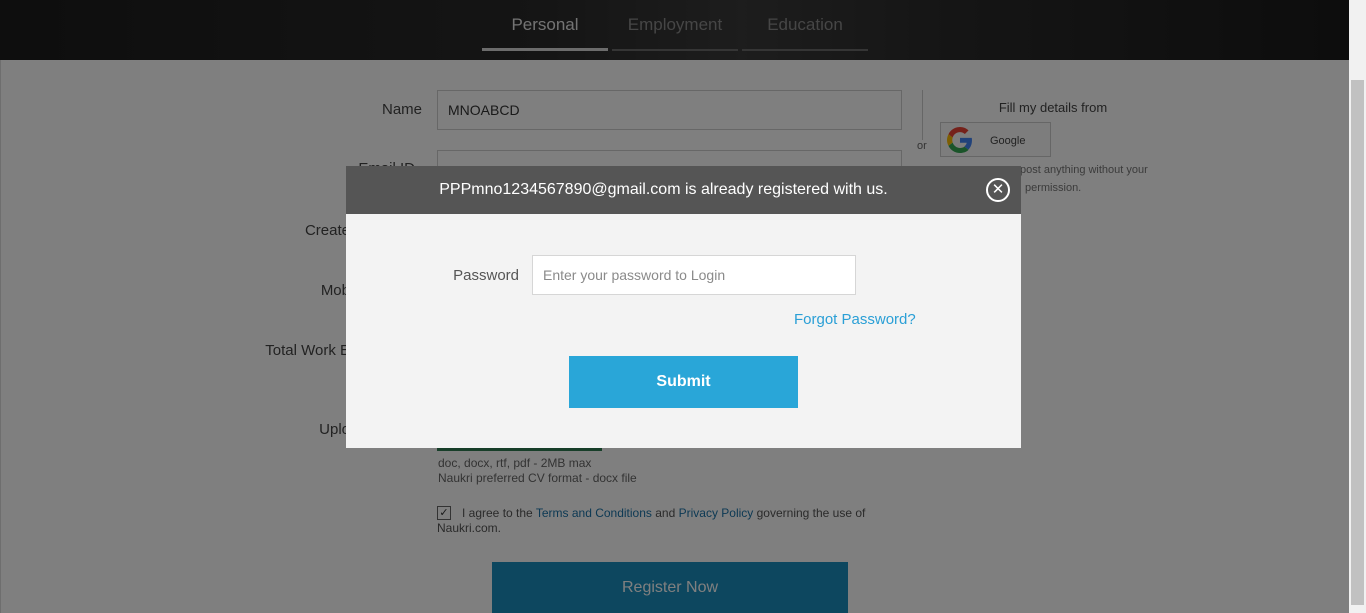 Image resolution: width=1366 pixels, height=613 pixels. What do you see at coordinates (683, 382) in the screenshot?
I see `submit-button: Submit` at bounding box center [683, 382].